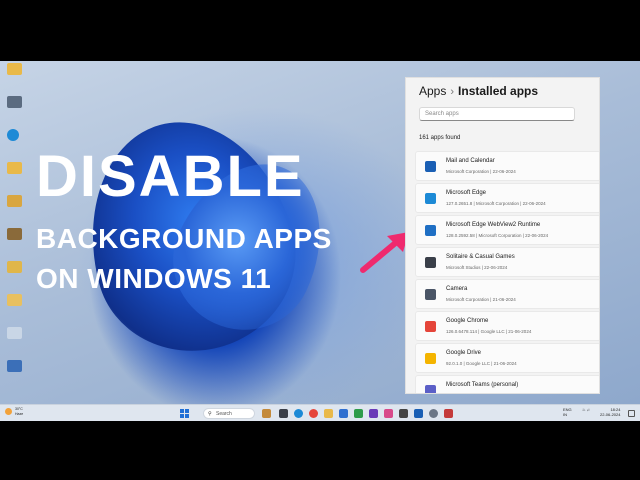 The image size is (640, 480). I want to click on shortcut-icon, so click(14, 366).